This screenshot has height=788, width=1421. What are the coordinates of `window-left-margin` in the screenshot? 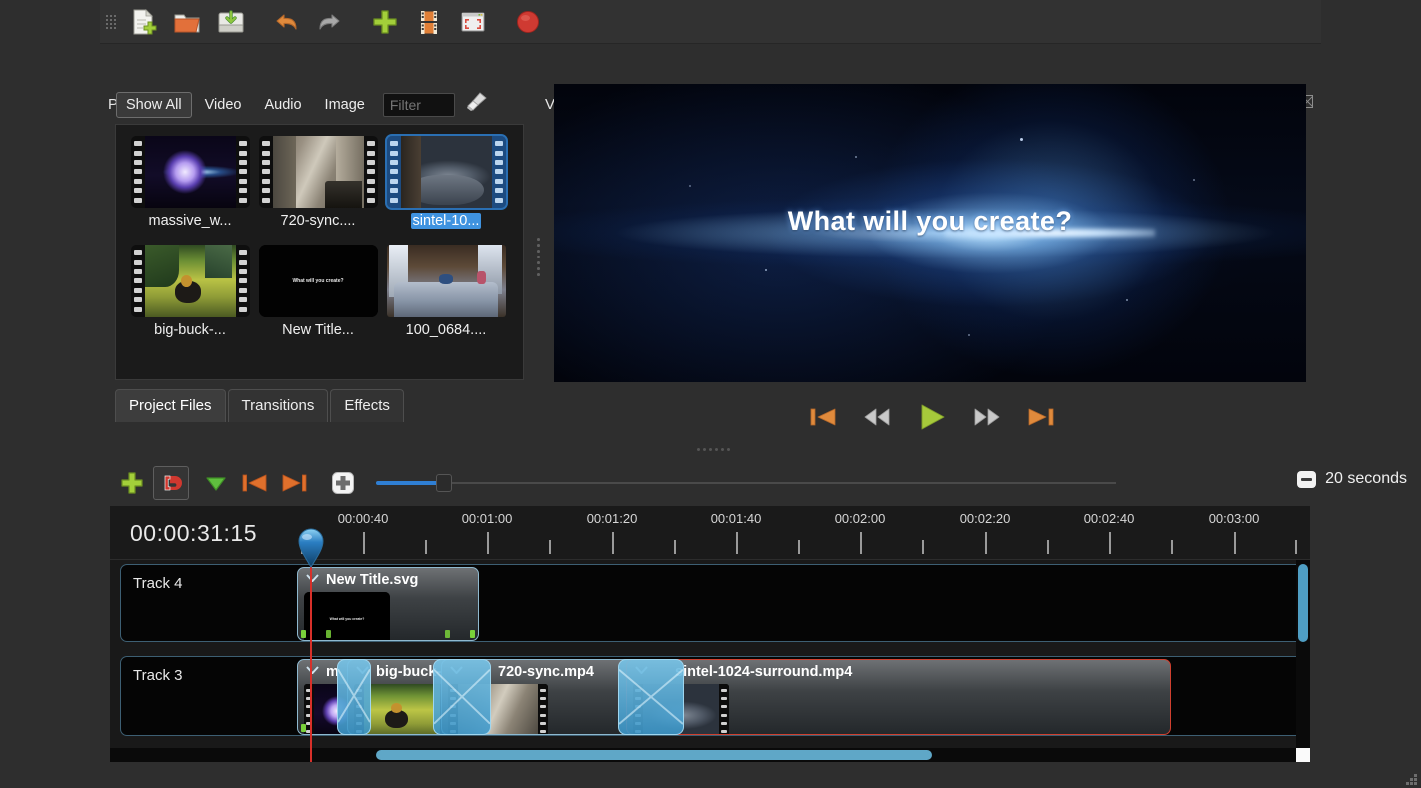 It's located at (50, 394).